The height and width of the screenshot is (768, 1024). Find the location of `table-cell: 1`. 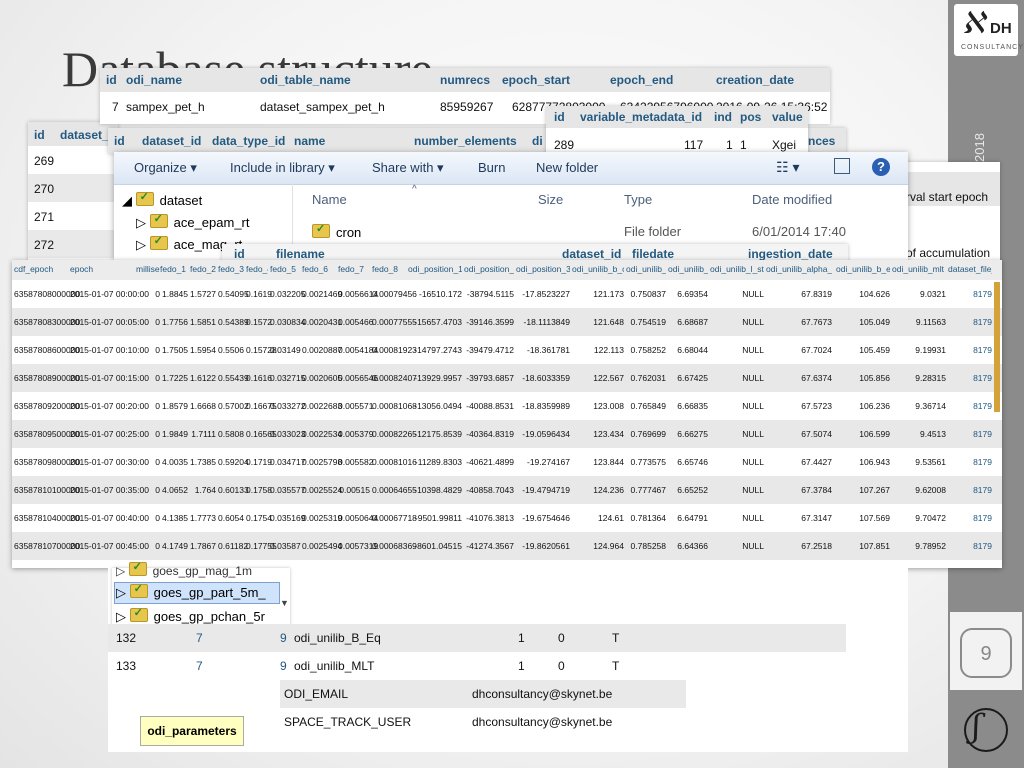

table-cell: 1 is located at coordinates (521, 638).